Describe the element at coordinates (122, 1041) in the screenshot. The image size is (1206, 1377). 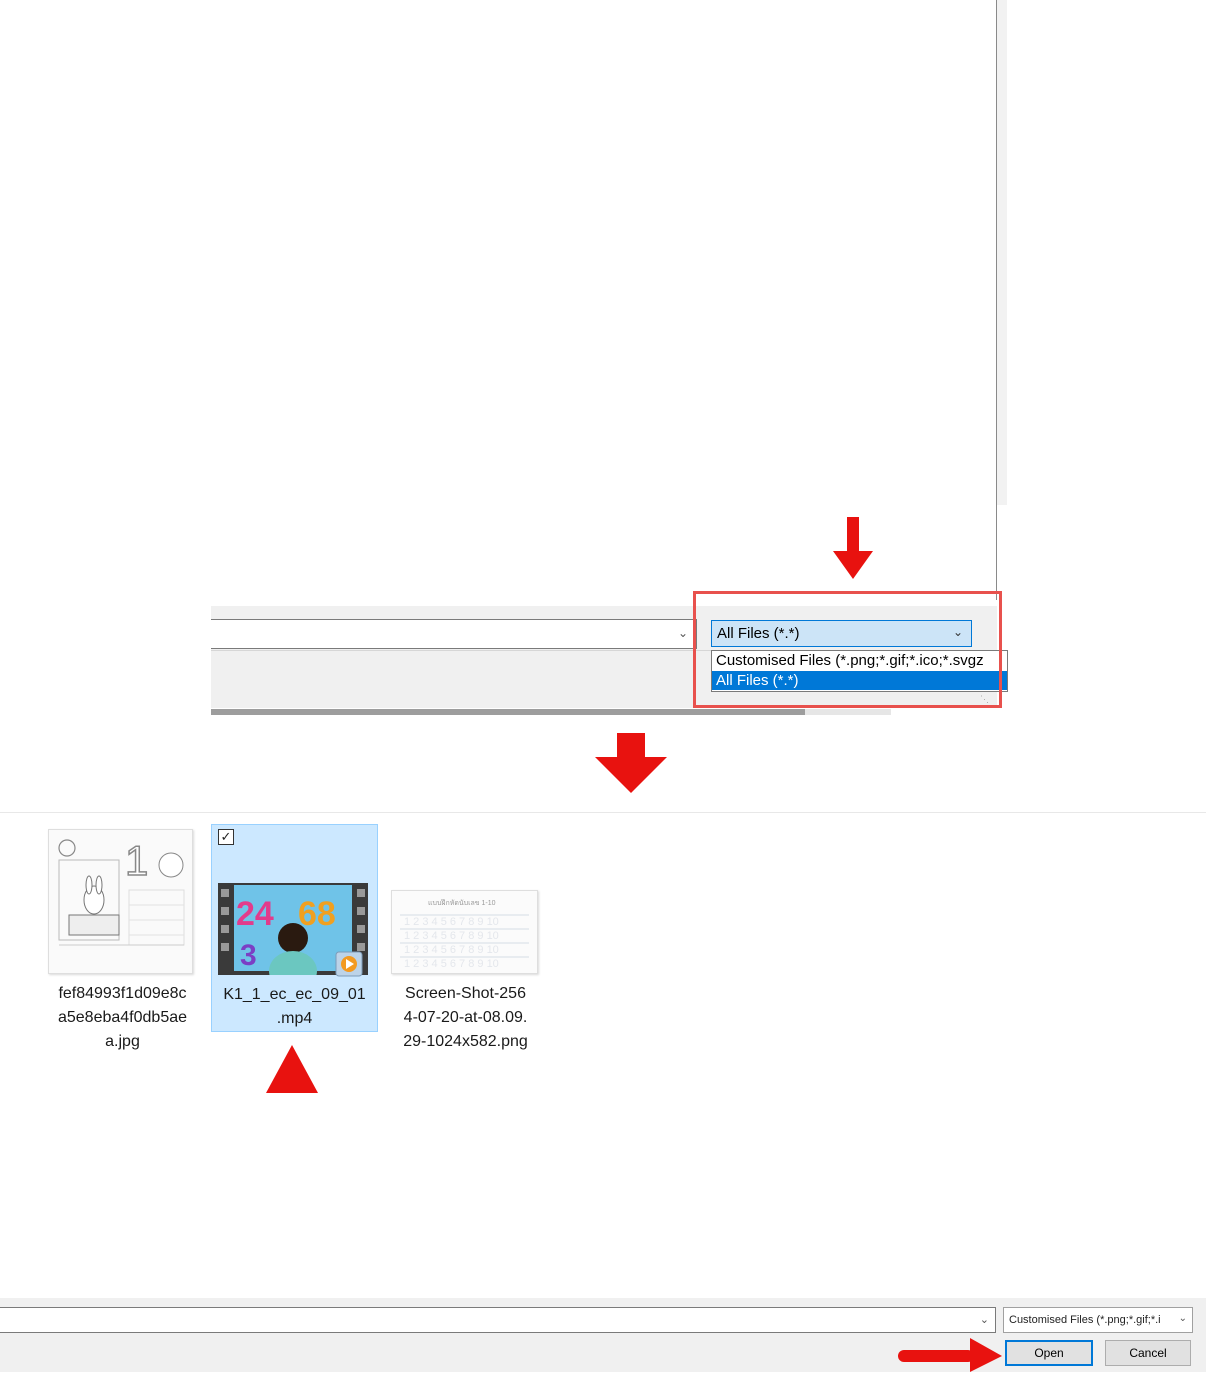
I see `file-name-line: a.jpg` at that location.